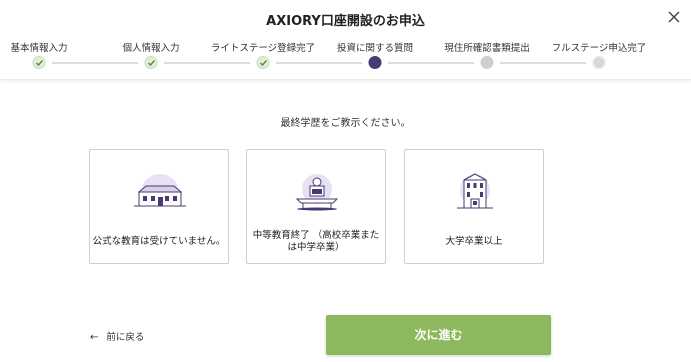  I want to click on step-label-basic-info: 基本情報入力, so click(39, 48).